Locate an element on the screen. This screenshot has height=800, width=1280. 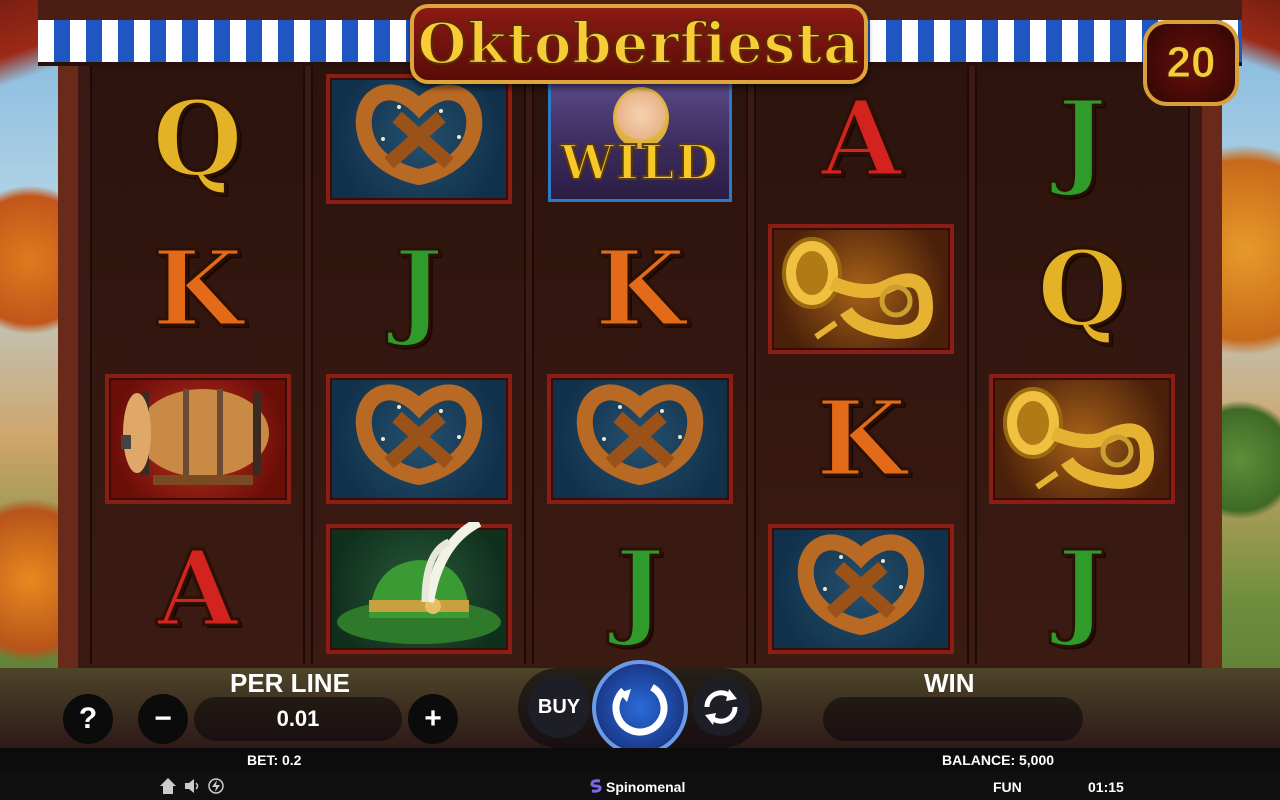
reel-cell: WILD is located at coordinates (639, 139).